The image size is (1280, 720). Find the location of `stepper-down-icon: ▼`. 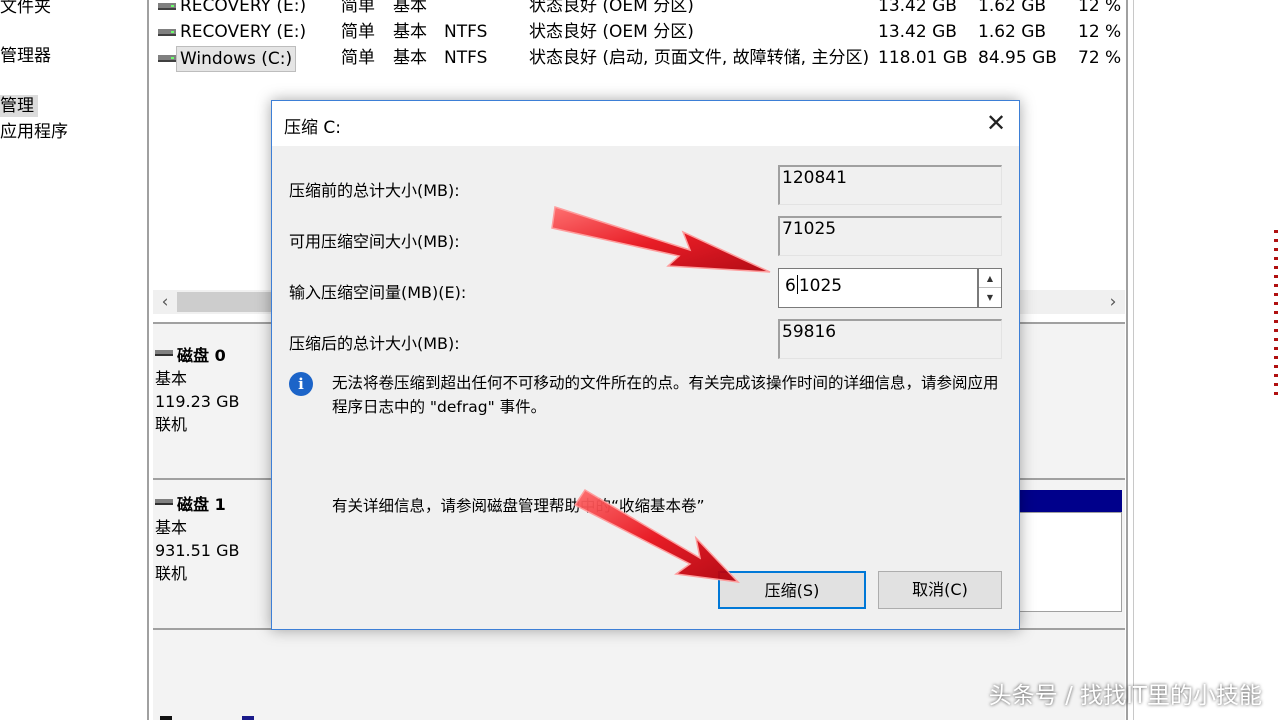

stepper-down-icon: ▼ is located at coordinates (990, 297).